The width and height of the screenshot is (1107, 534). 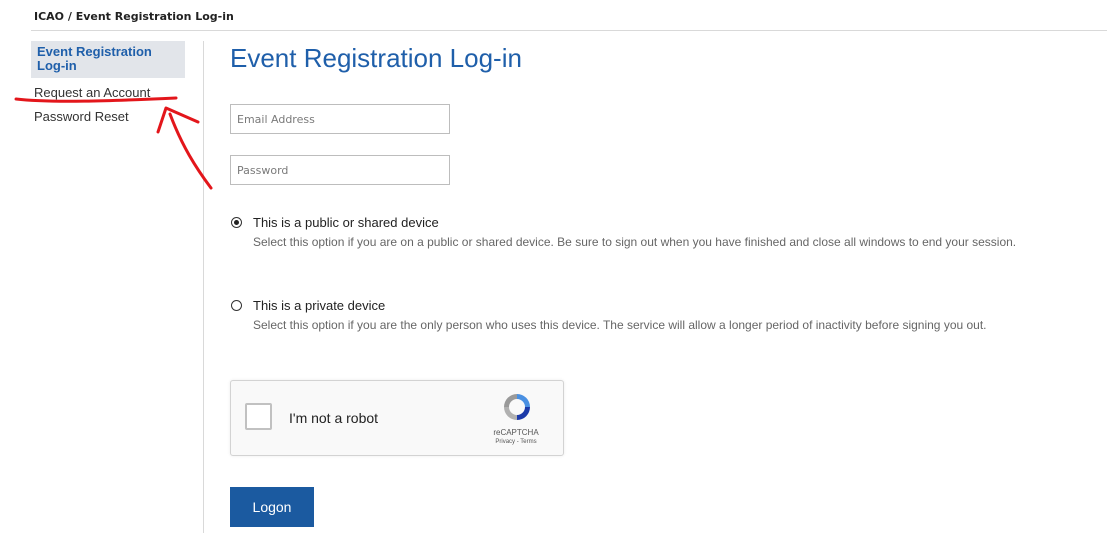 I want to click on email-field, so click(x=340, y=119).